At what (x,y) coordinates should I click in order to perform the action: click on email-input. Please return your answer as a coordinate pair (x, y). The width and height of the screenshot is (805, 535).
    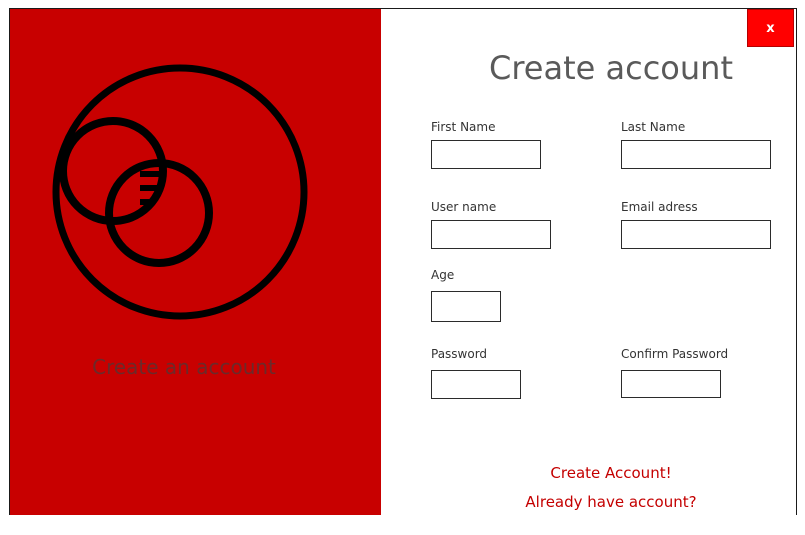
    Looking at the image, I should click on (696, 234).